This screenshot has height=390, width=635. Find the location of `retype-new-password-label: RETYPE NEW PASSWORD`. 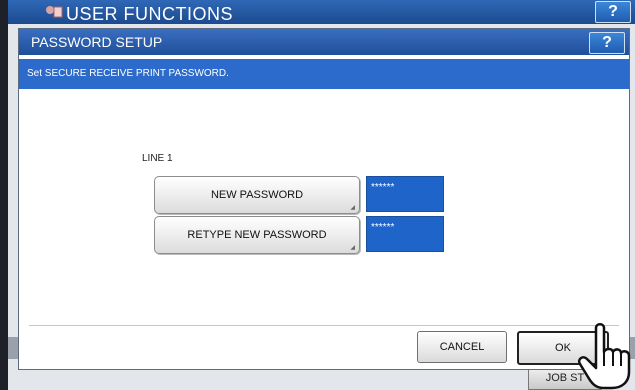

retype-new-password-label: RETYPE NEW PASSWORD is located at coordinates (257, 235).